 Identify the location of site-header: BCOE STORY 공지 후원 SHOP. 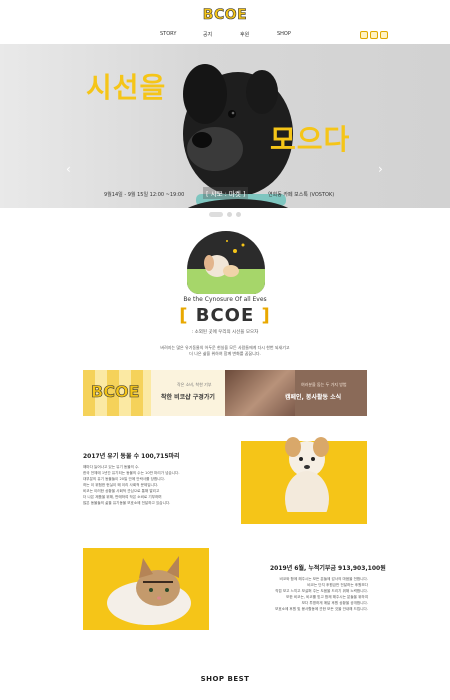
(225, 22).